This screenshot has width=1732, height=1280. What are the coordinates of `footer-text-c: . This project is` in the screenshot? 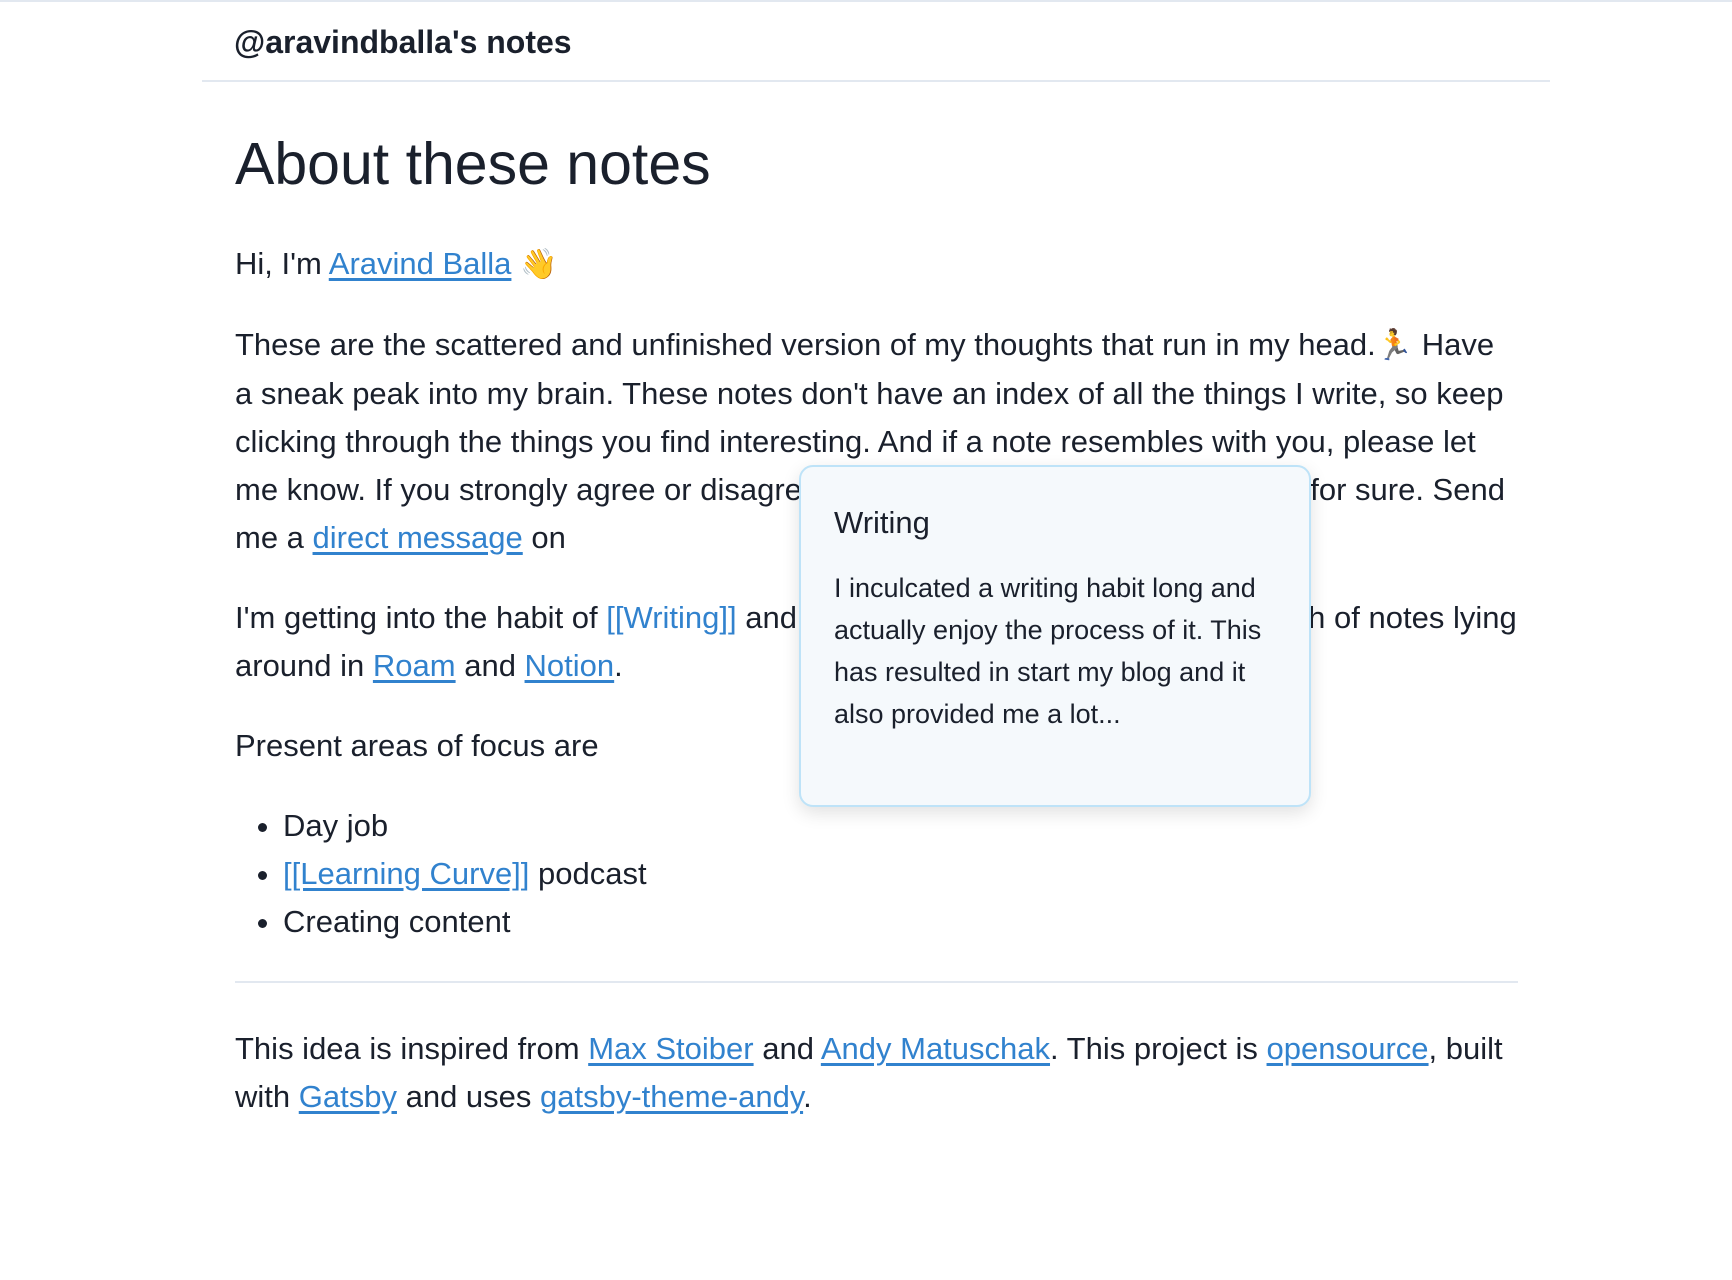 It's located at (1158, 1048).